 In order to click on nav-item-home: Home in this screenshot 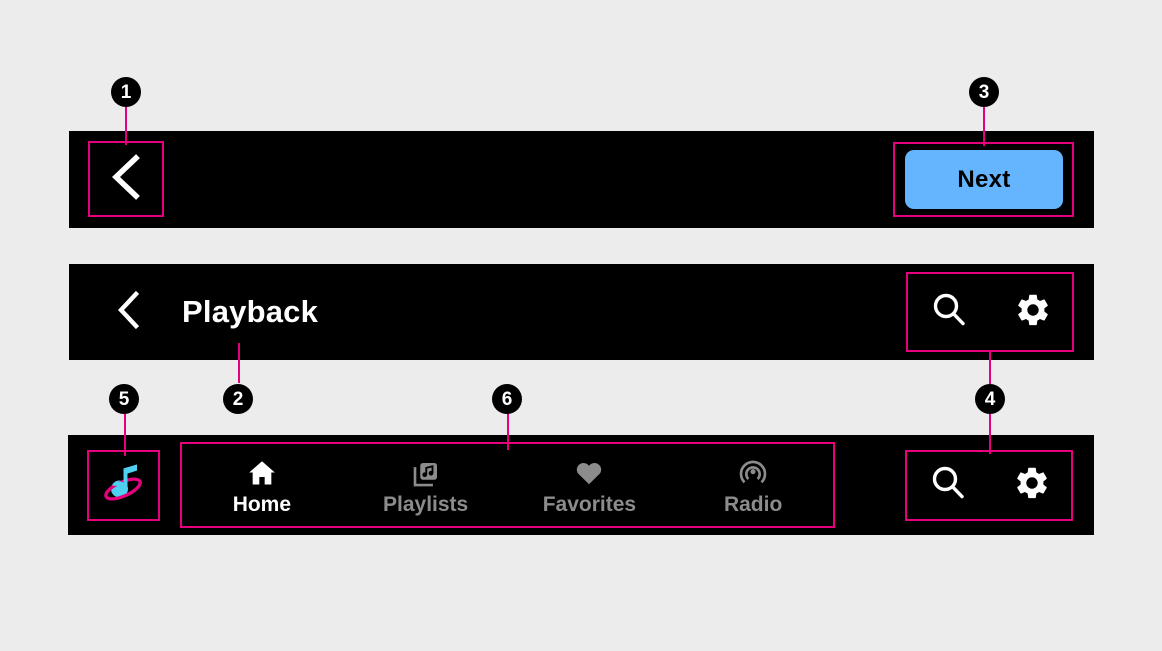, I will do `click(262, 485)`.